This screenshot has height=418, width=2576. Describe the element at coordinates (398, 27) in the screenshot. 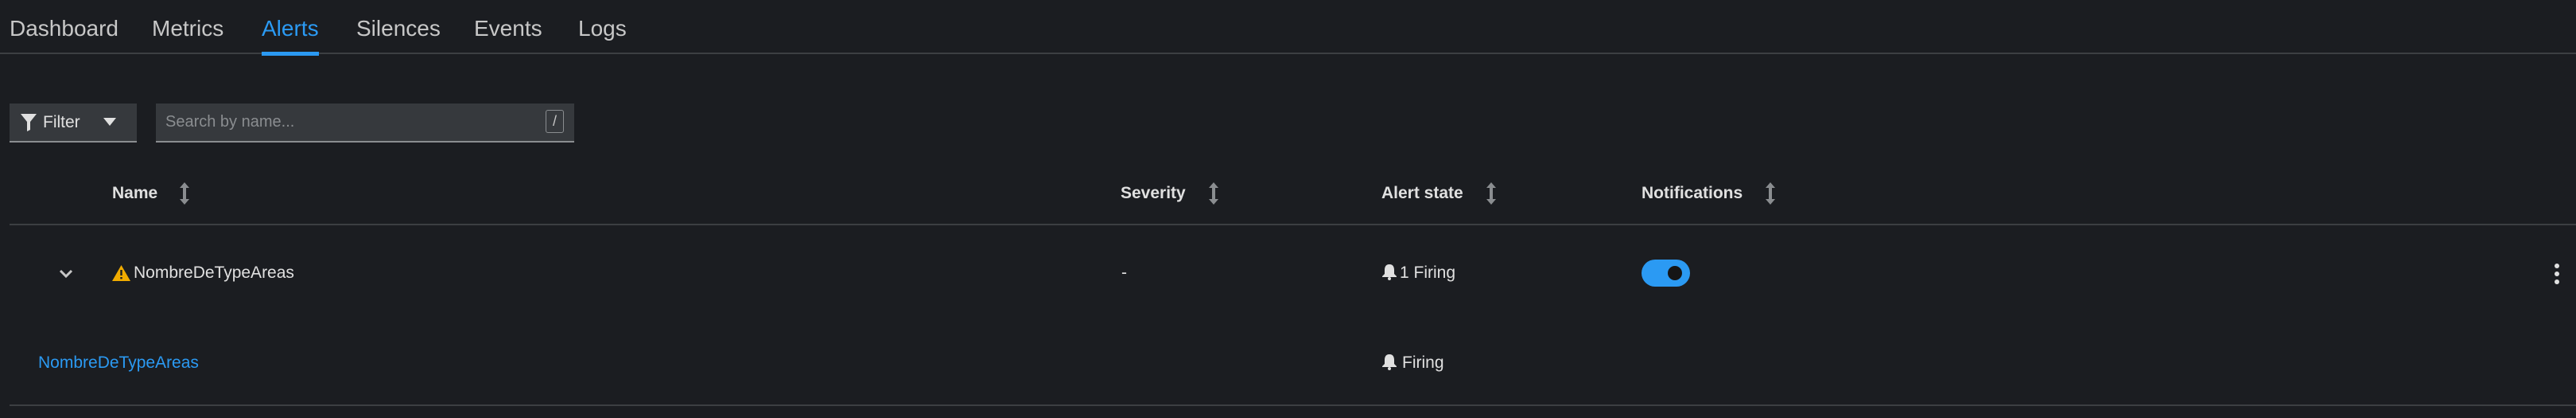

I see `tab-silences: Silences` at that location.